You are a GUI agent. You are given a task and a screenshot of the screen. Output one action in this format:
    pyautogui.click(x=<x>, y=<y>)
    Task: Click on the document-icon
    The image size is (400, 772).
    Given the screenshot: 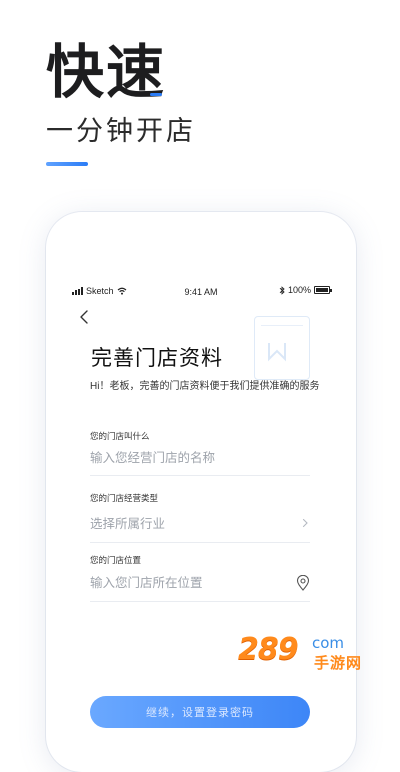 What is the action you would take?
    pyautogui.click(x=277, y=352)
    